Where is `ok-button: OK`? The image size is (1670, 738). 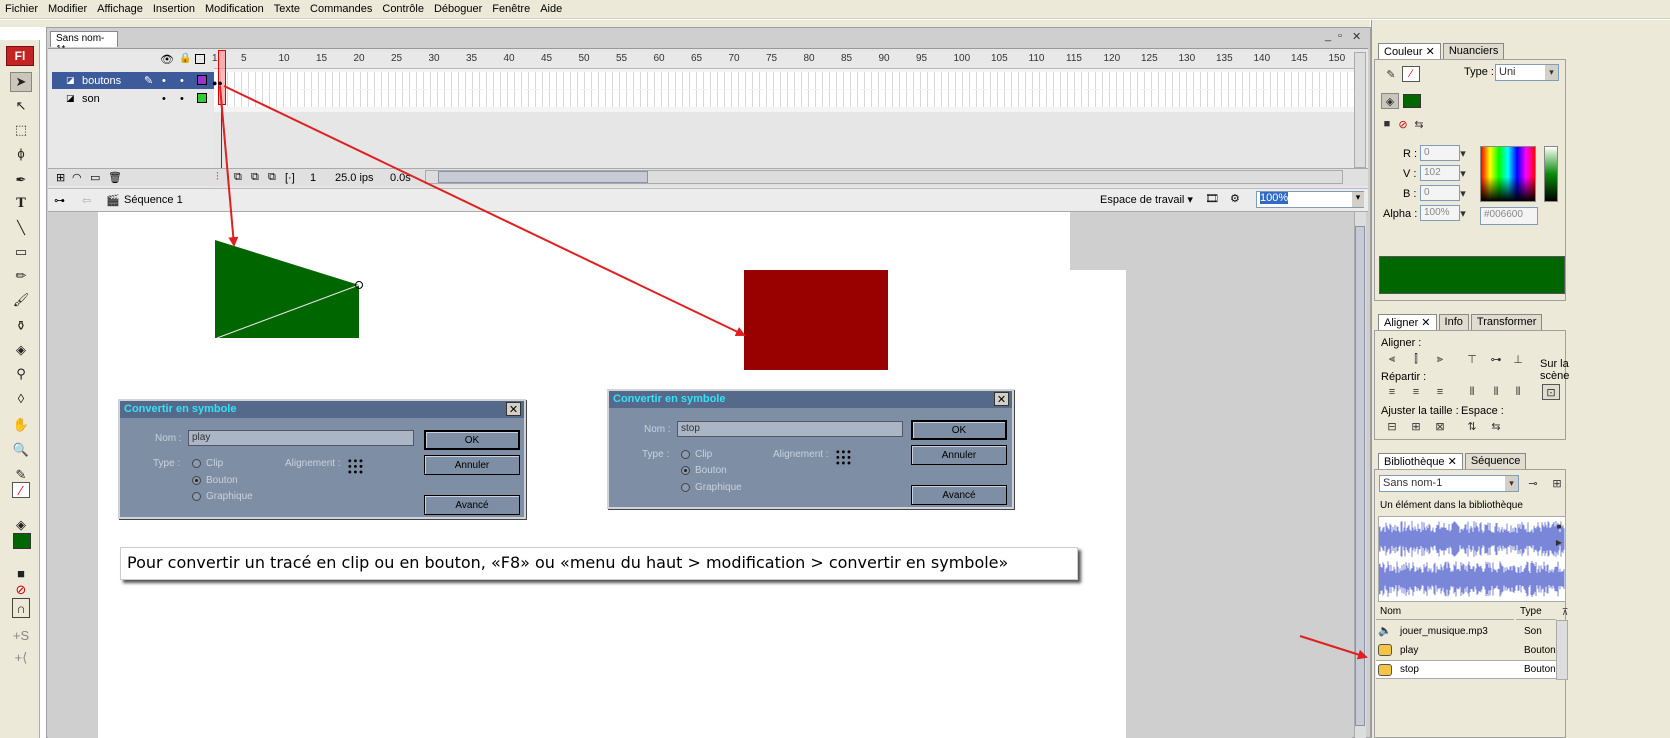
ok-button: OK is located at coordinates (959, 430).